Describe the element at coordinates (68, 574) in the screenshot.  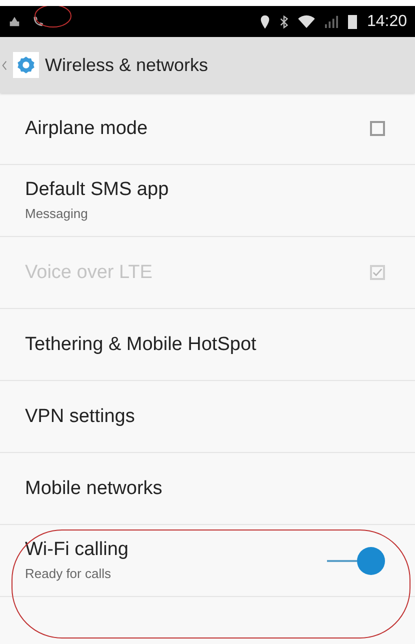
I see `setting-subtitle: Ready for calls` at that location.